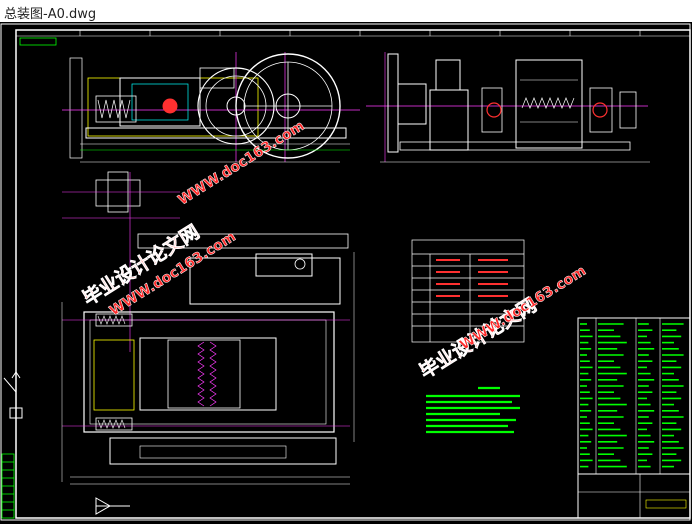 The image size is (692, 524). What do you see at coordinates (353, 33) in the screenshot?
I see `top-ruler` at bounding box center [353, 33].